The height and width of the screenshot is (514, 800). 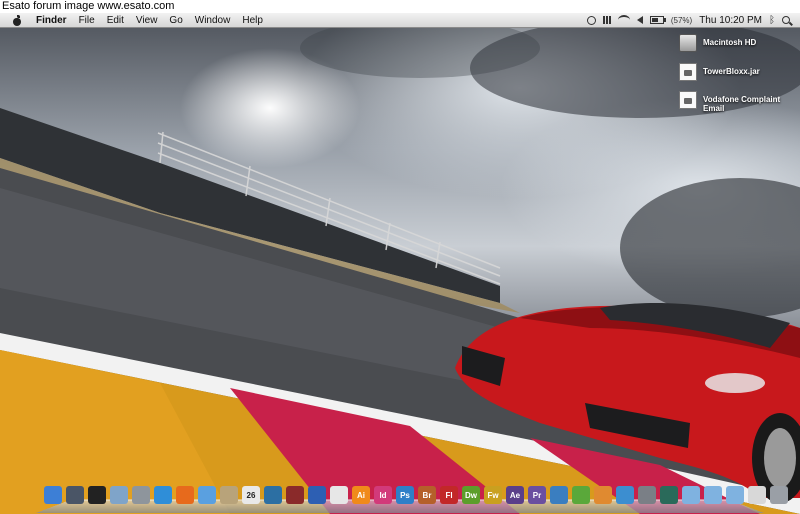 I want to click on email-document-icon, so click(x=688, y=100).